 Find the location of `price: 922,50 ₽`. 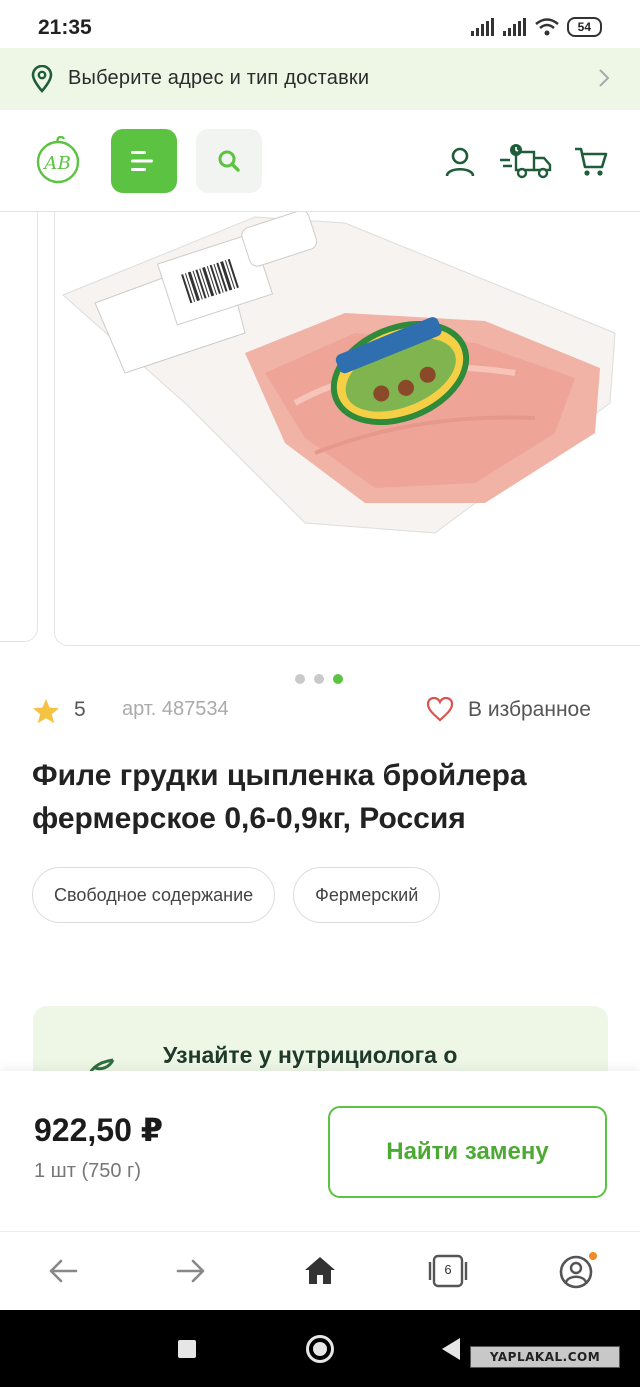

price: 922,50 ₽ is located at coordinates (99, 1130).